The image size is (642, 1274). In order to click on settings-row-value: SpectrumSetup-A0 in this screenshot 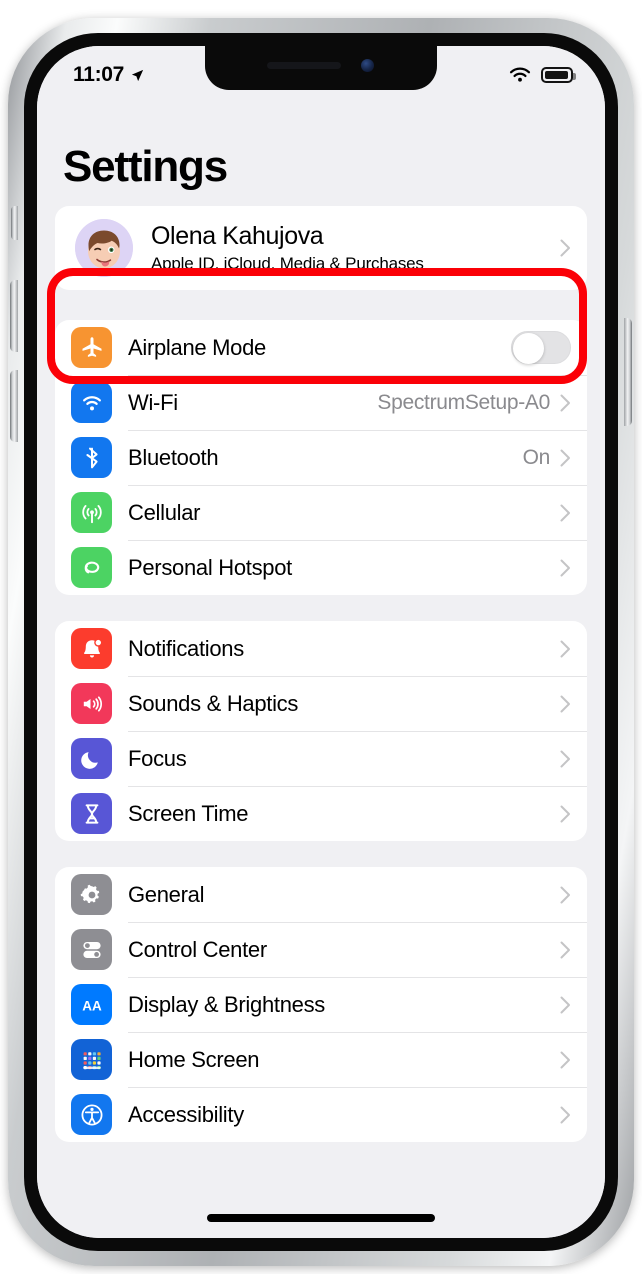, I will do `click(463, 402)`.